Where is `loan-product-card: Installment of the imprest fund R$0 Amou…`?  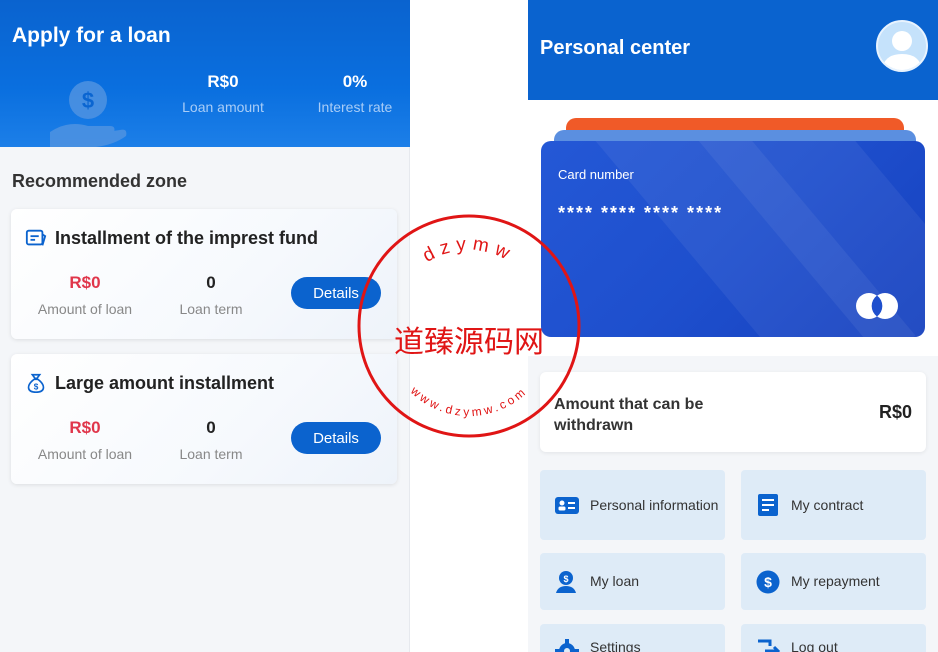 loan-product-card: Installment of the imprest fund R$0 Amou… is located at coordinates (204, 274).